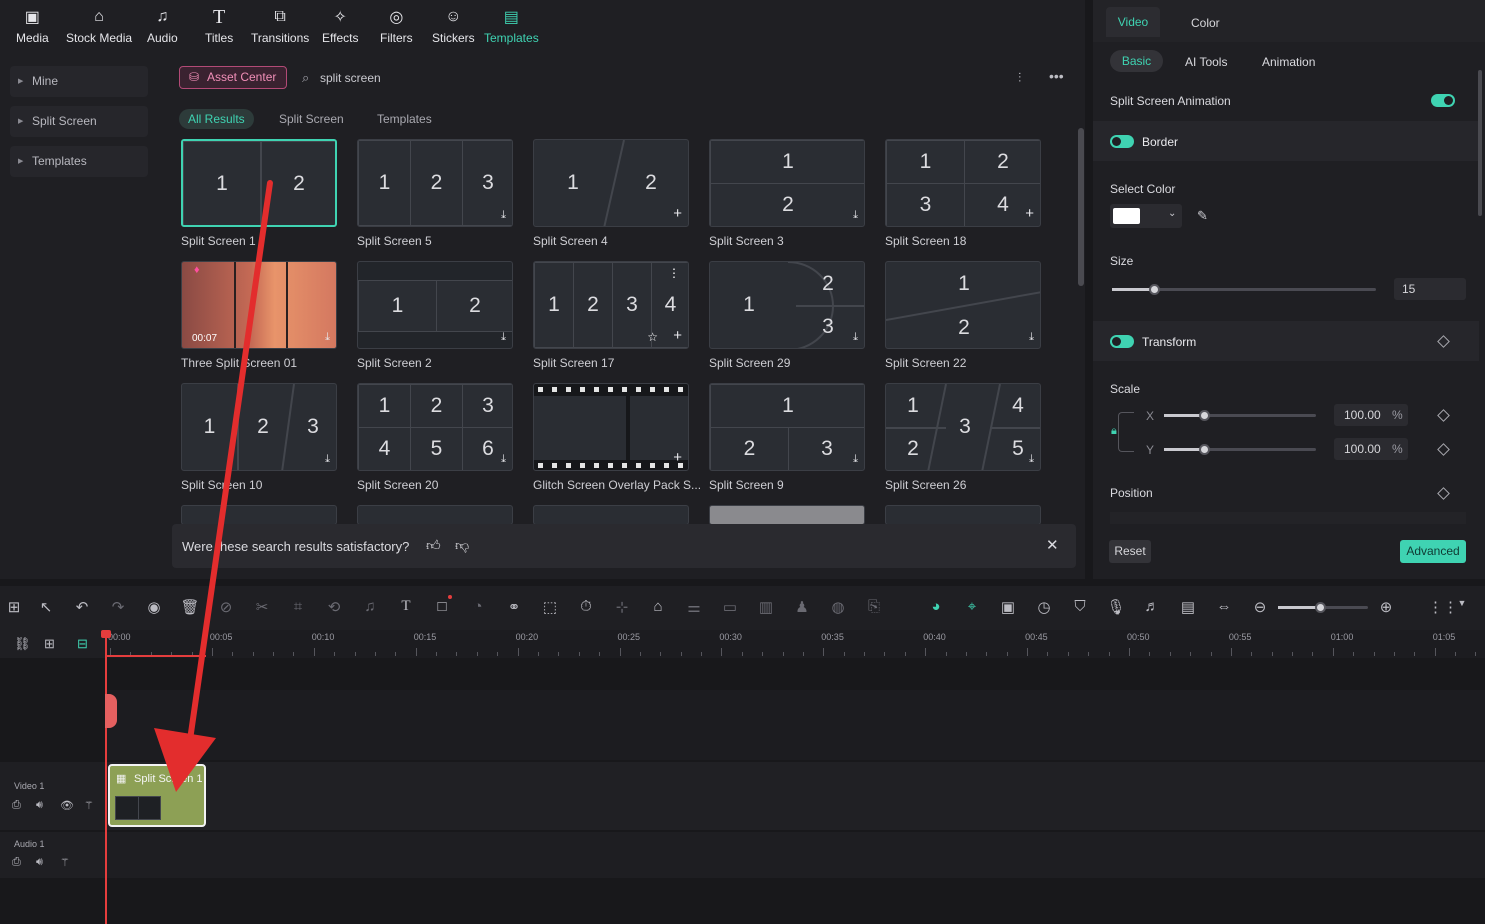 The width and height of the screenshot is (1485, 924). I want to click on split-screen-animation-toggle, so click(1443, 100).